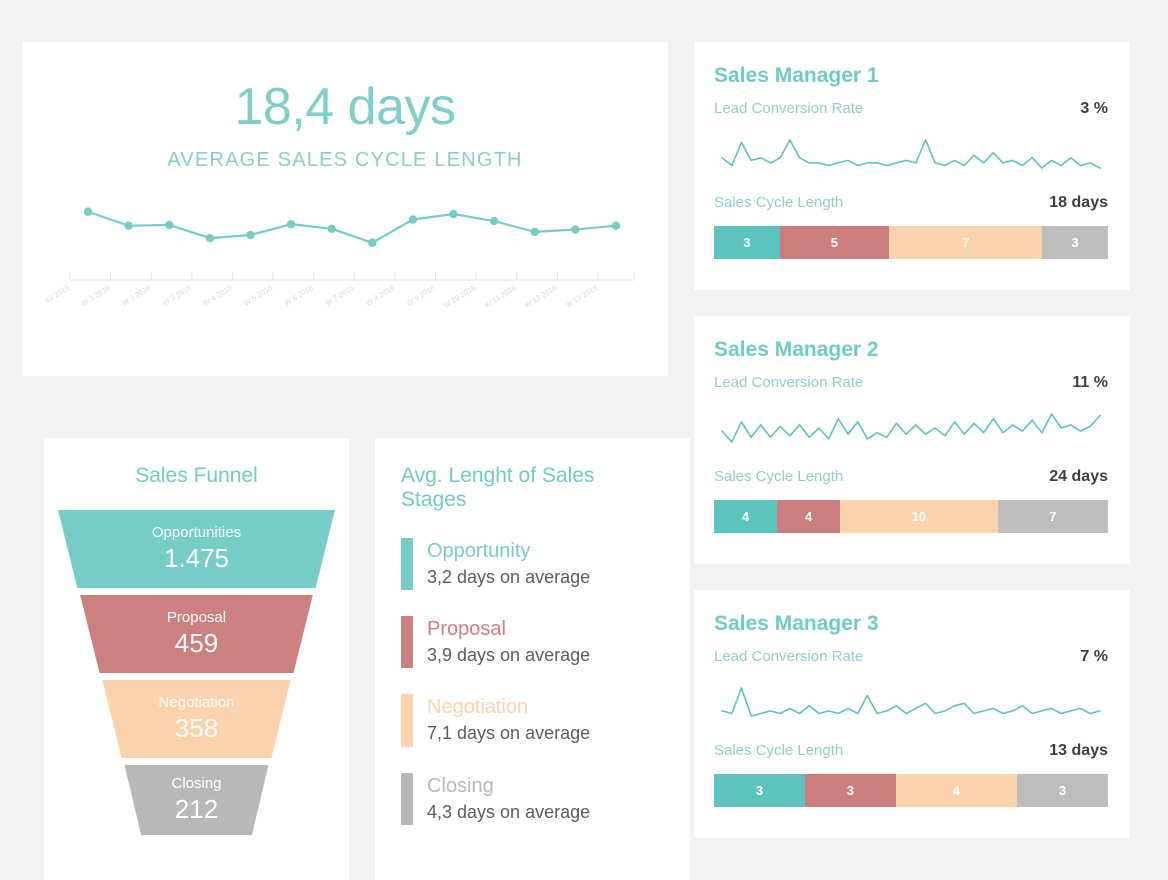 Image resolution: width=1168 pixels, height=880 pixels. I want to click on svg-text: W 4 2016, so click(218, 295).